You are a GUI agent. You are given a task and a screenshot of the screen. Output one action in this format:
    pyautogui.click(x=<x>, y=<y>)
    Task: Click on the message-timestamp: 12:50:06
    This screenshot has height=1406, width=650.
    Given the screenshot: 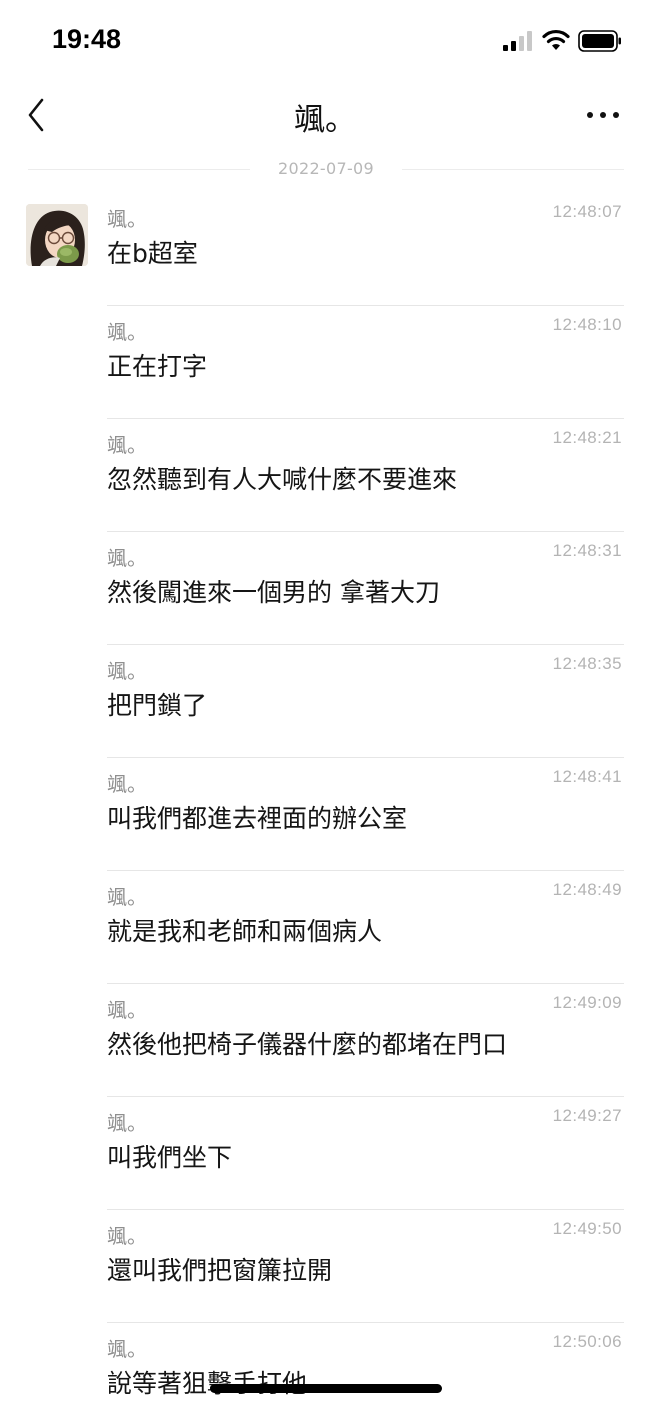 What is the action you would take?
    pyautogui.click(x=587, y=1341)
    